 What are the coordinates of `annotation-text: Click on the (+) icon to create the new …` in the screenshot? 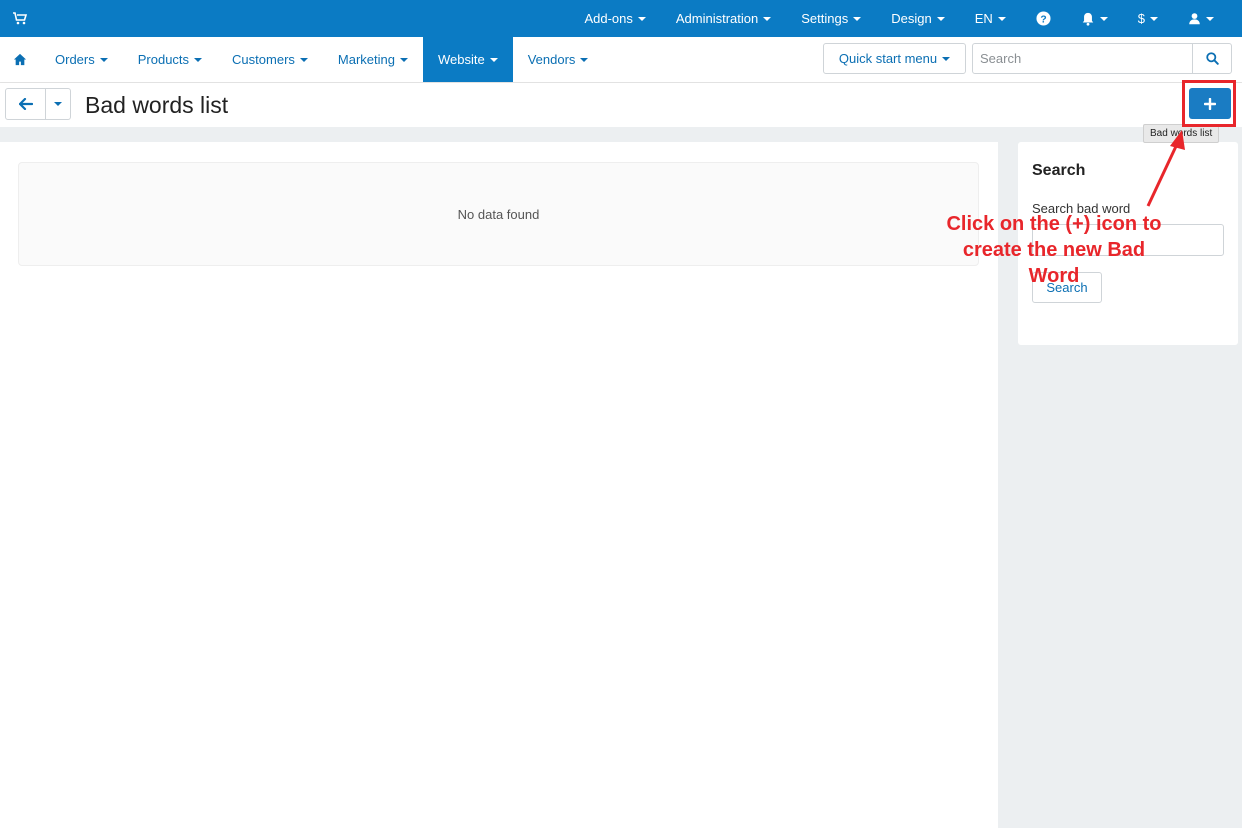 It's located at (1054, 250).